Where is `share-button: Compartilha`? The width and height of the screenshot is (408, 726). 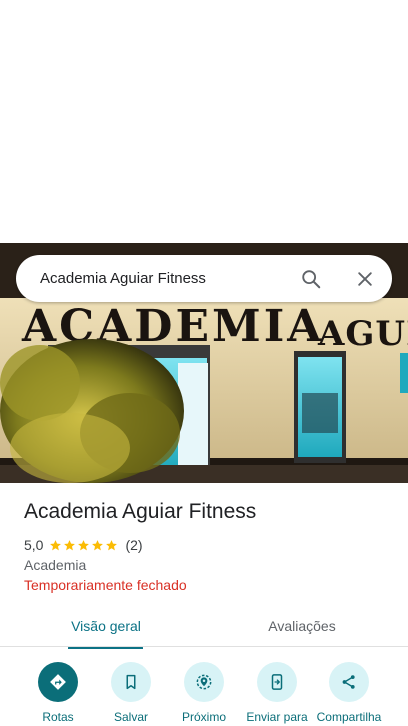 share-button: Compartilha is located at coordinates (349, 693).